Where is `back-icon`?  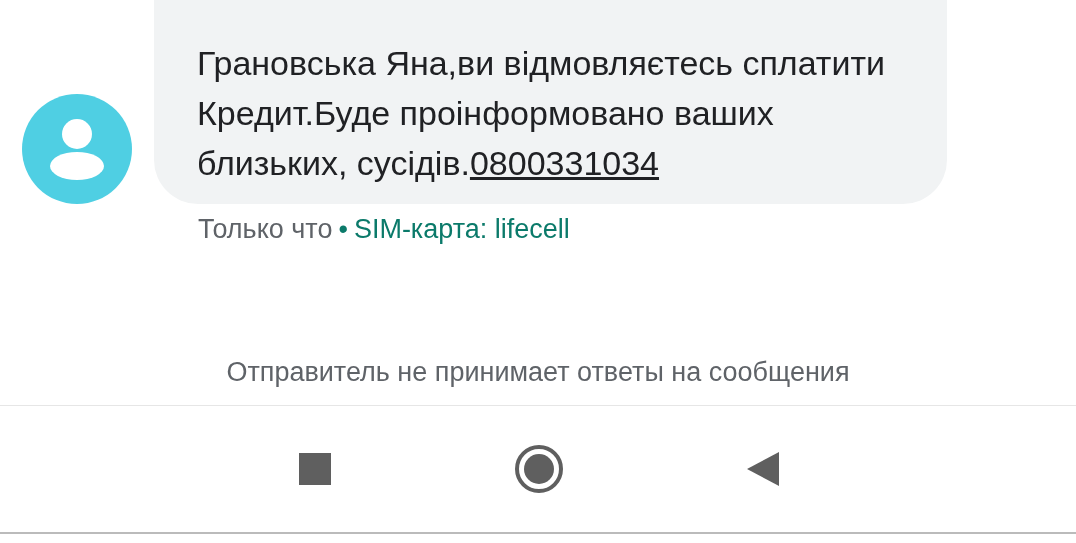 back-icon is located at coordinates (763, 469).